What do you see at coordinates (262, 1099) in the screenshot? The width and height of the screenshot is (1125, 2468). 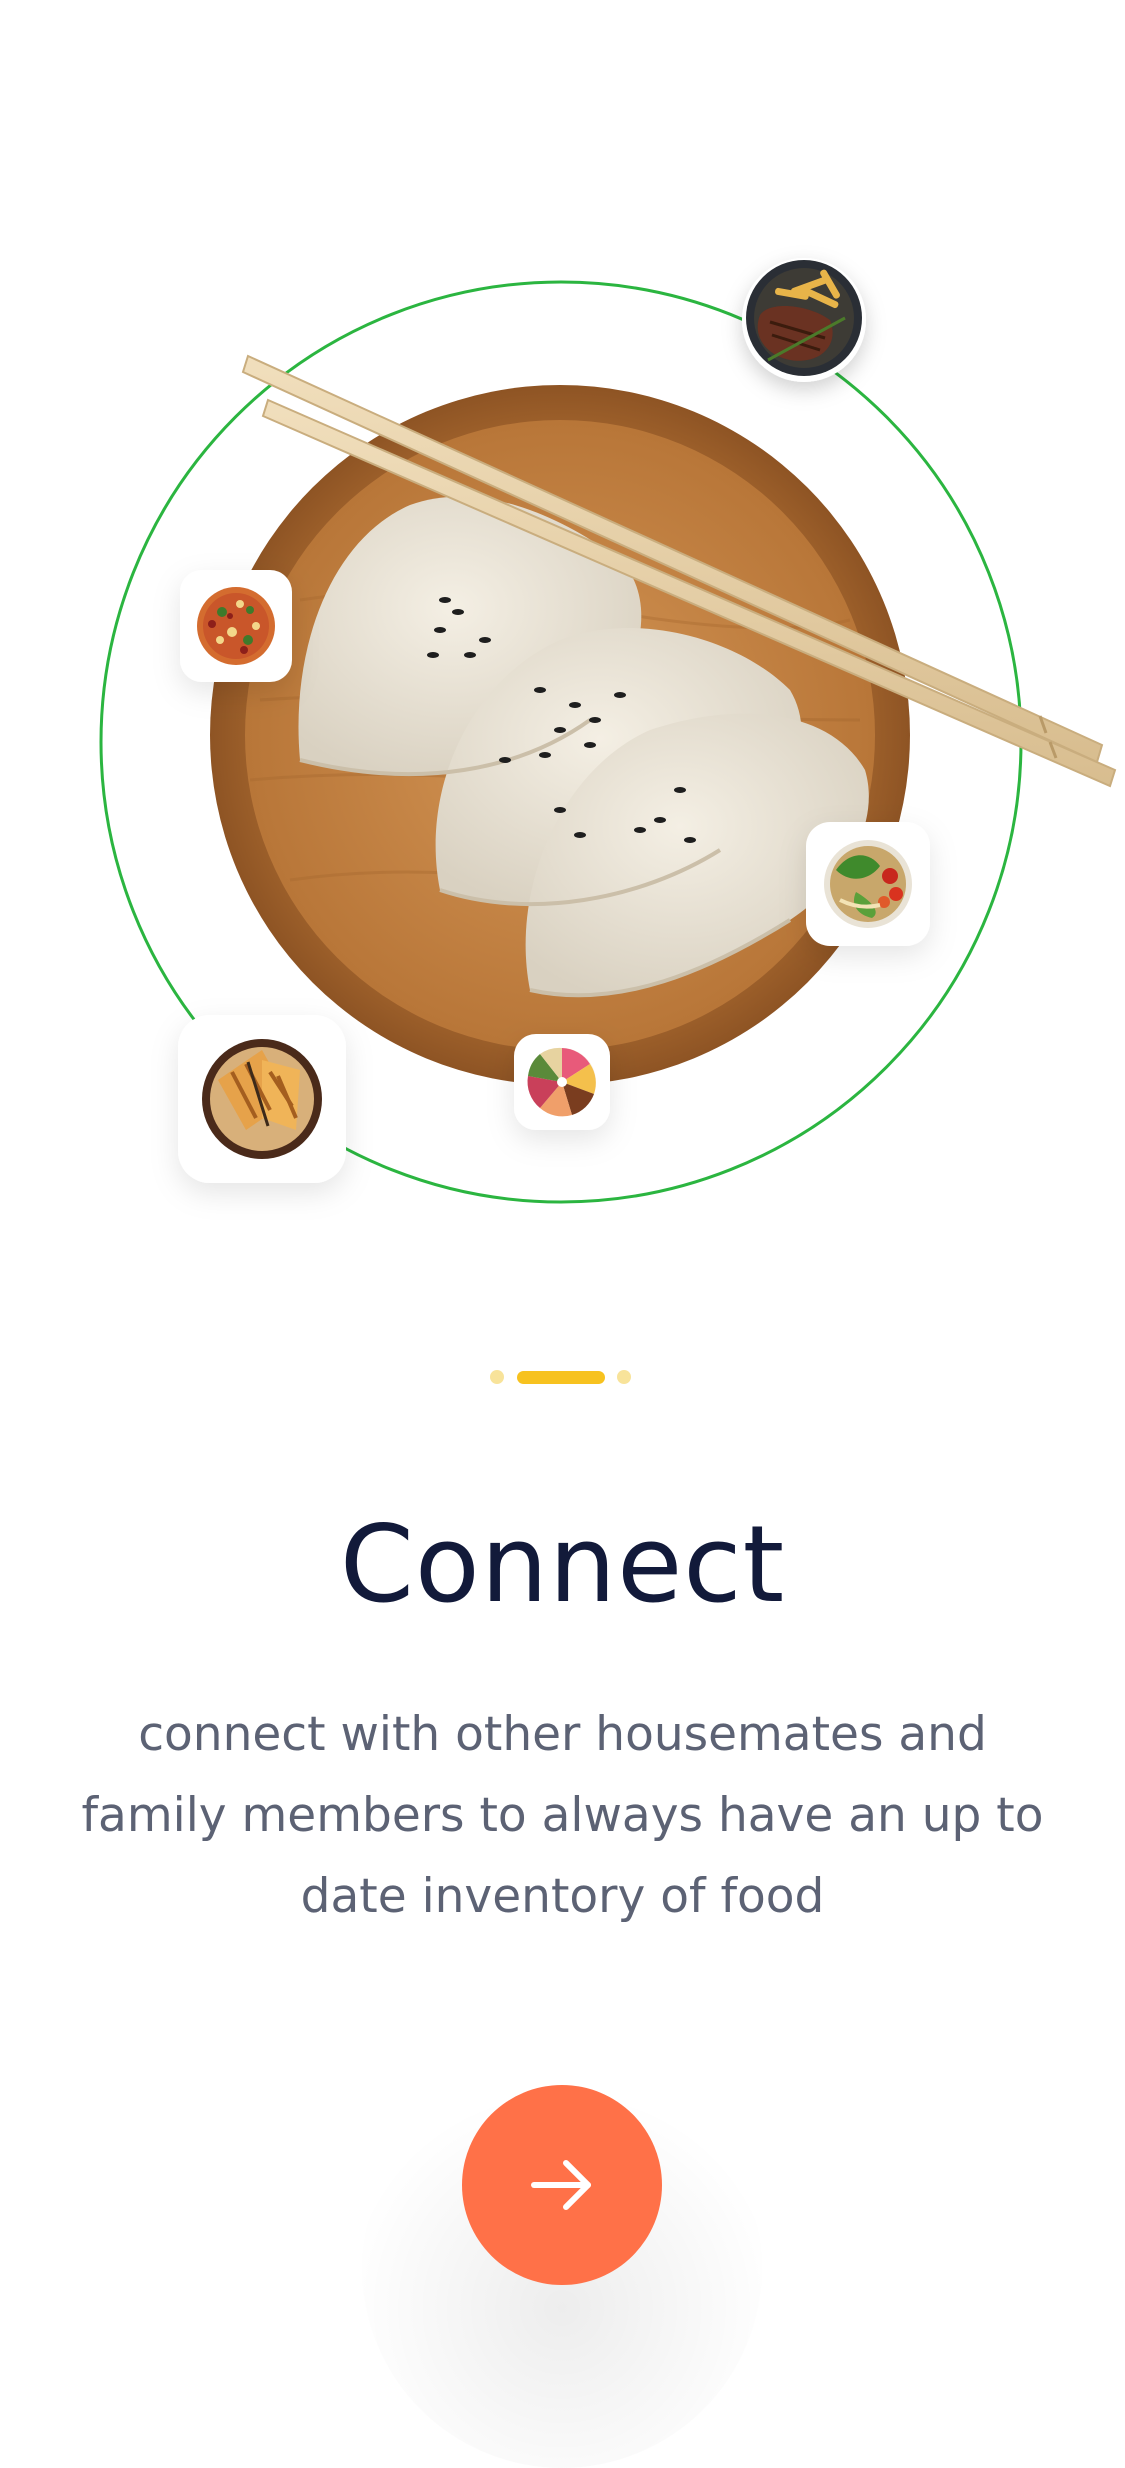 I see `grilled-sandwich-icon` at bounding box center [262, 1099].